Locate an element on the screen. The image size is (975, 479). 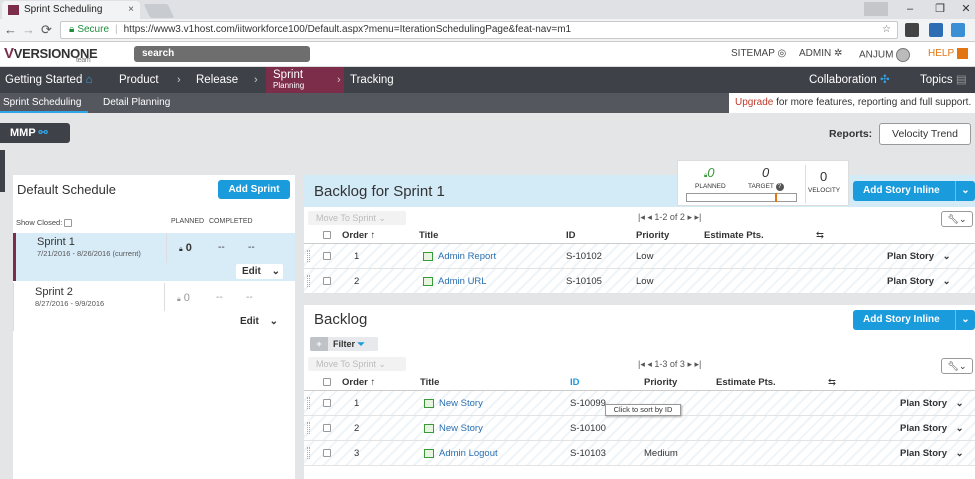
table-row: 2 New Story S-10100 Plan Story ⌄ is located at coordinates (639, 428).